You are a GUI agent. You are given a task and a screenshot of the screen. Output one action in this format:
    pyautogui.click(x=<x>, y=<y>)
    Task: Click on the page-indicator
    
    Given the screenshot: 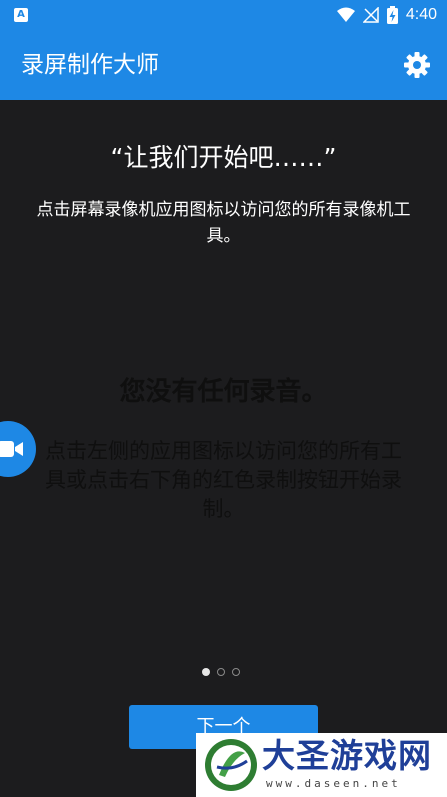 What is the action you would take?
    pyautogui.click(x=221, y=672)
    